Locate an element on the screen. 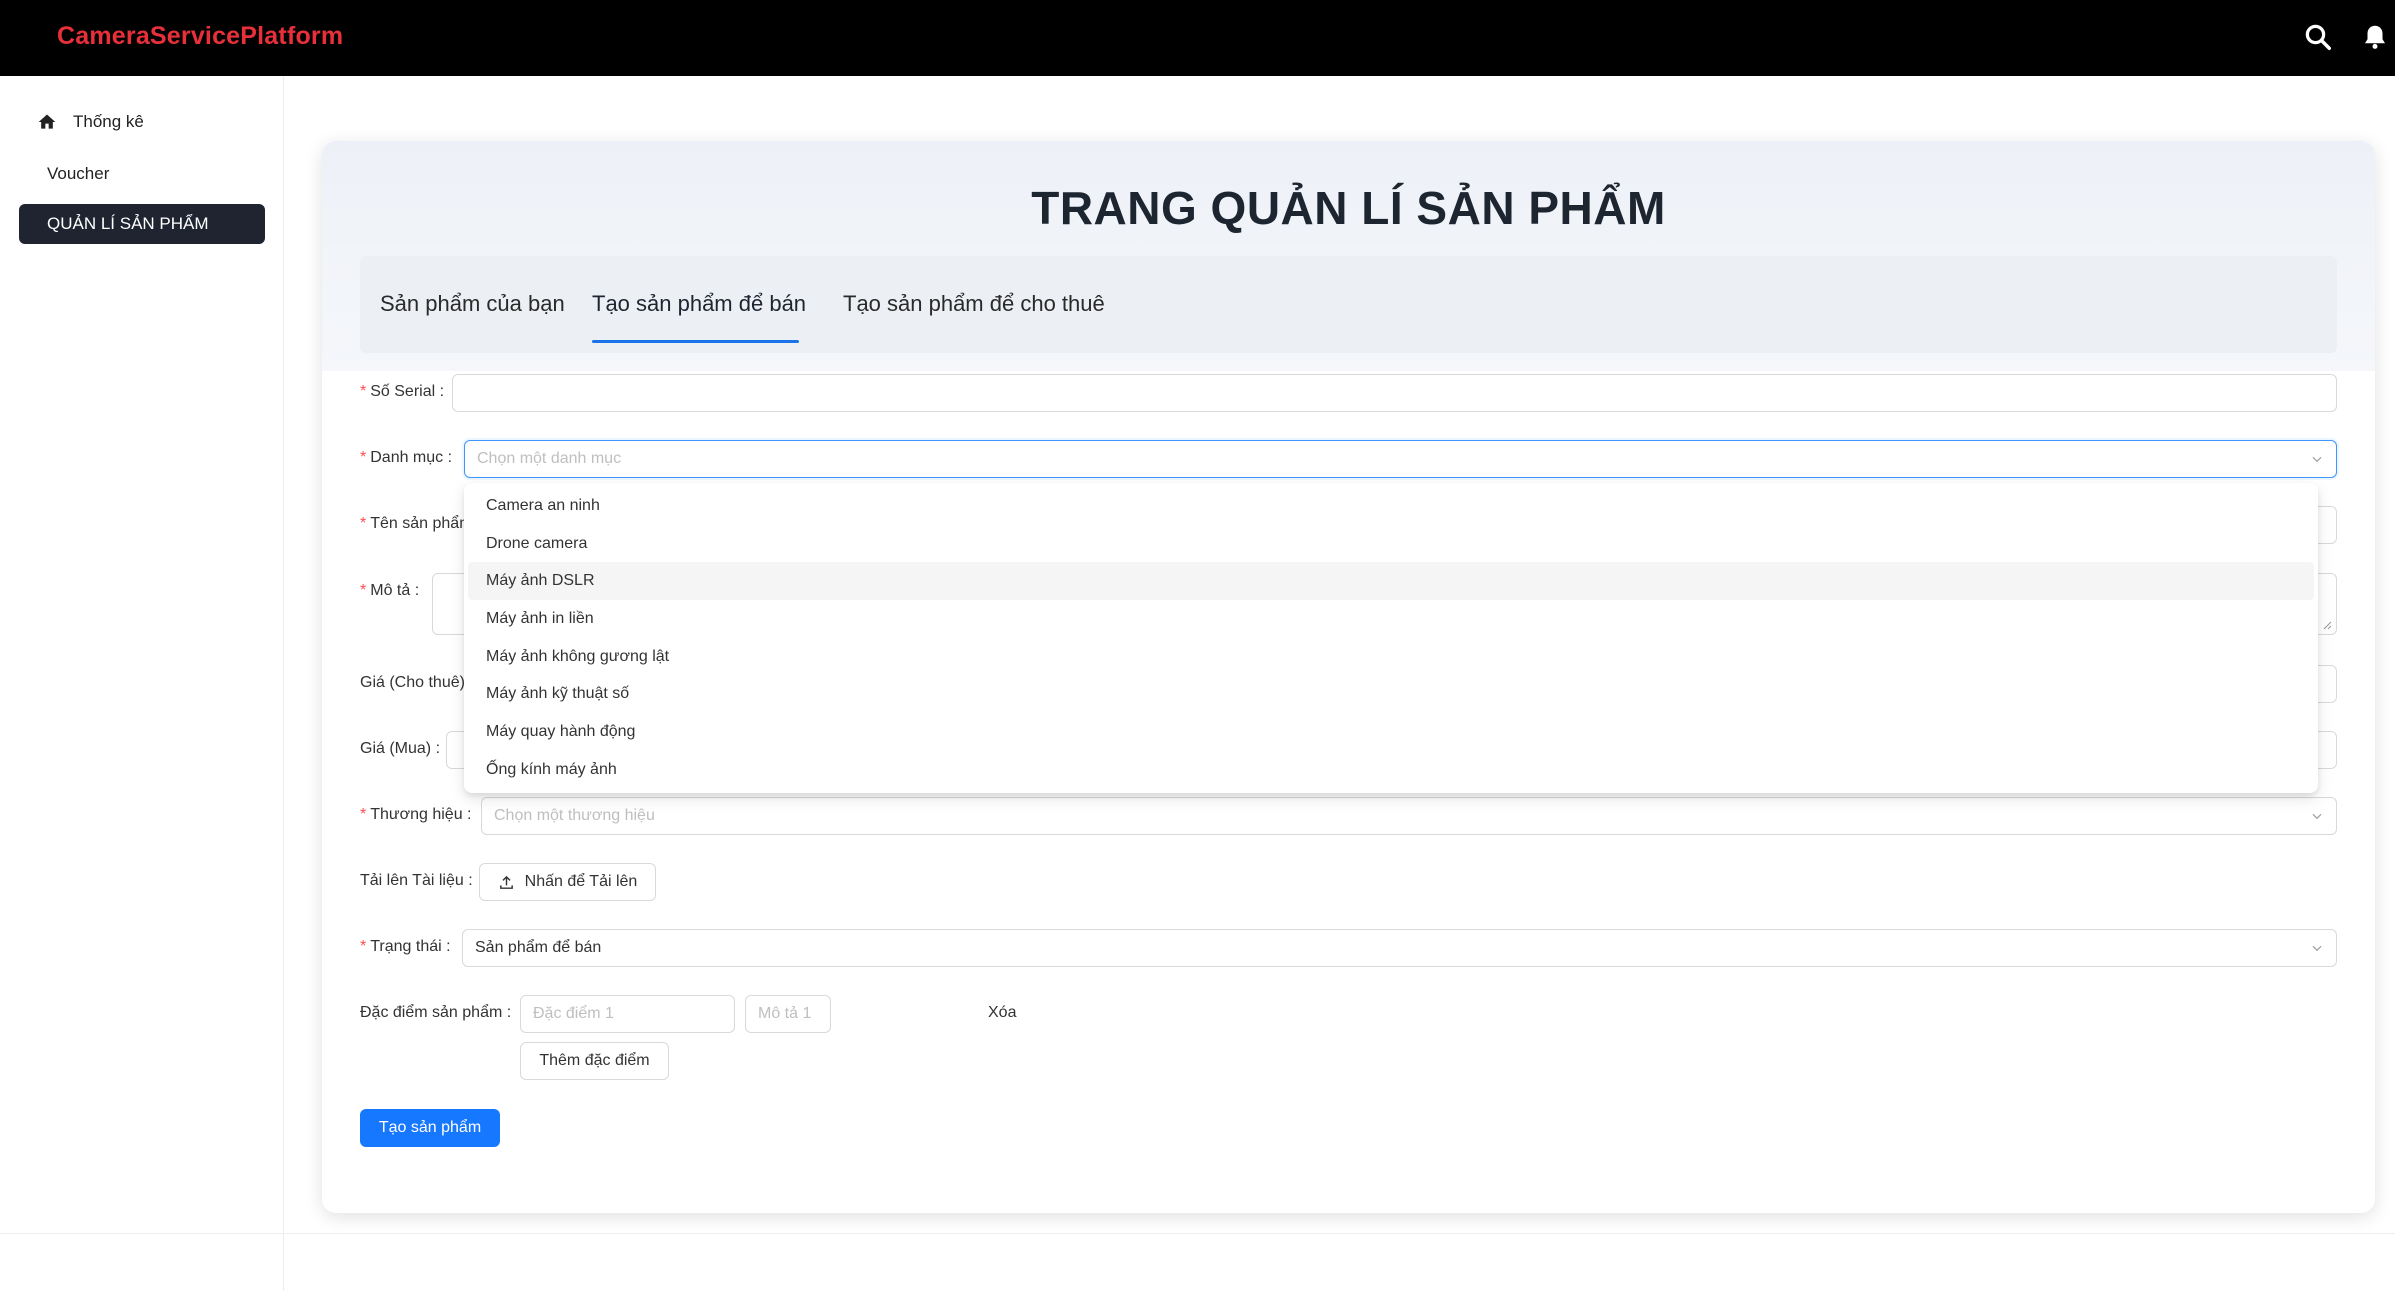 The image size is (2395, 1291). buy-price-label: Giá (Mua) : is located at coordinates (400, 748).